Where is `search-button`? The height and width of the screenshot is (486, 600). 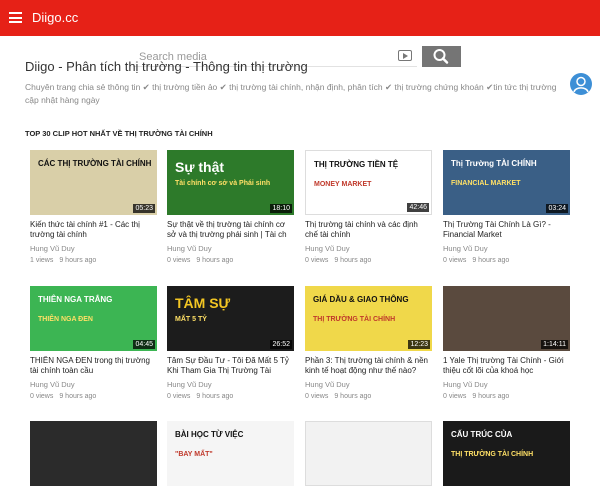 search-button is located at coordinates (441, 56).